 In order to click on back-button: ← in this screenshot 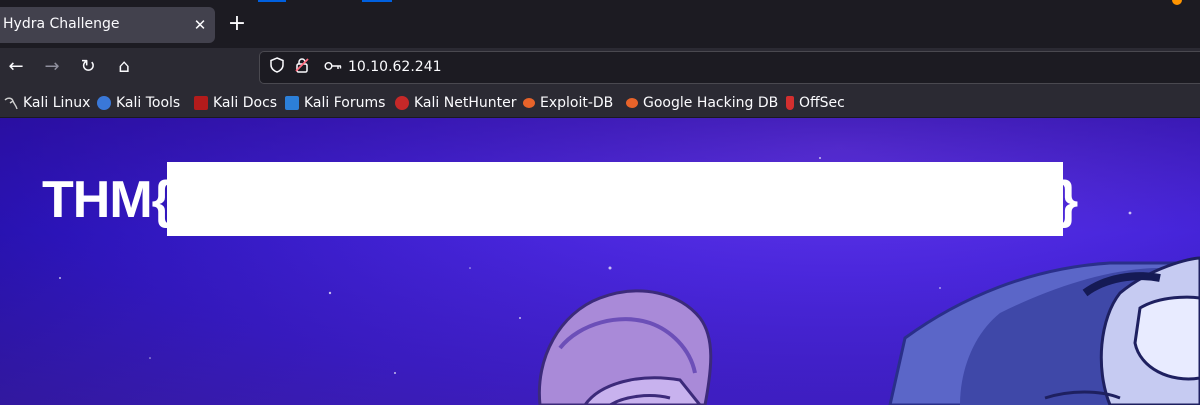, I will do `click(16, 67)`.